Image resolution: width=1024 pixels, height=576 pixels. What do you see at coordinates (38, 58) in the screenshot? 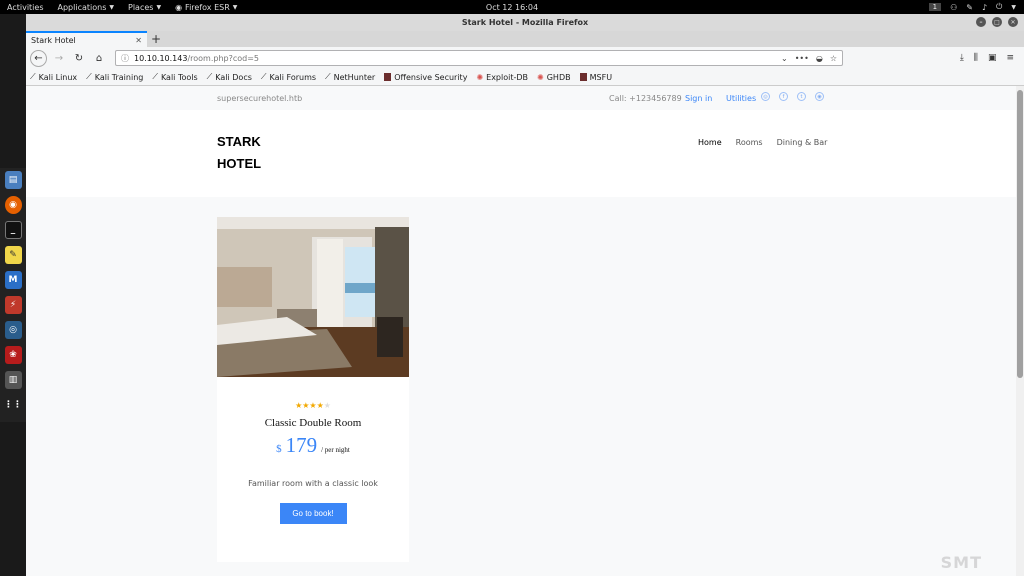
I see `back-button: ←` at bounding box center [38, 58].